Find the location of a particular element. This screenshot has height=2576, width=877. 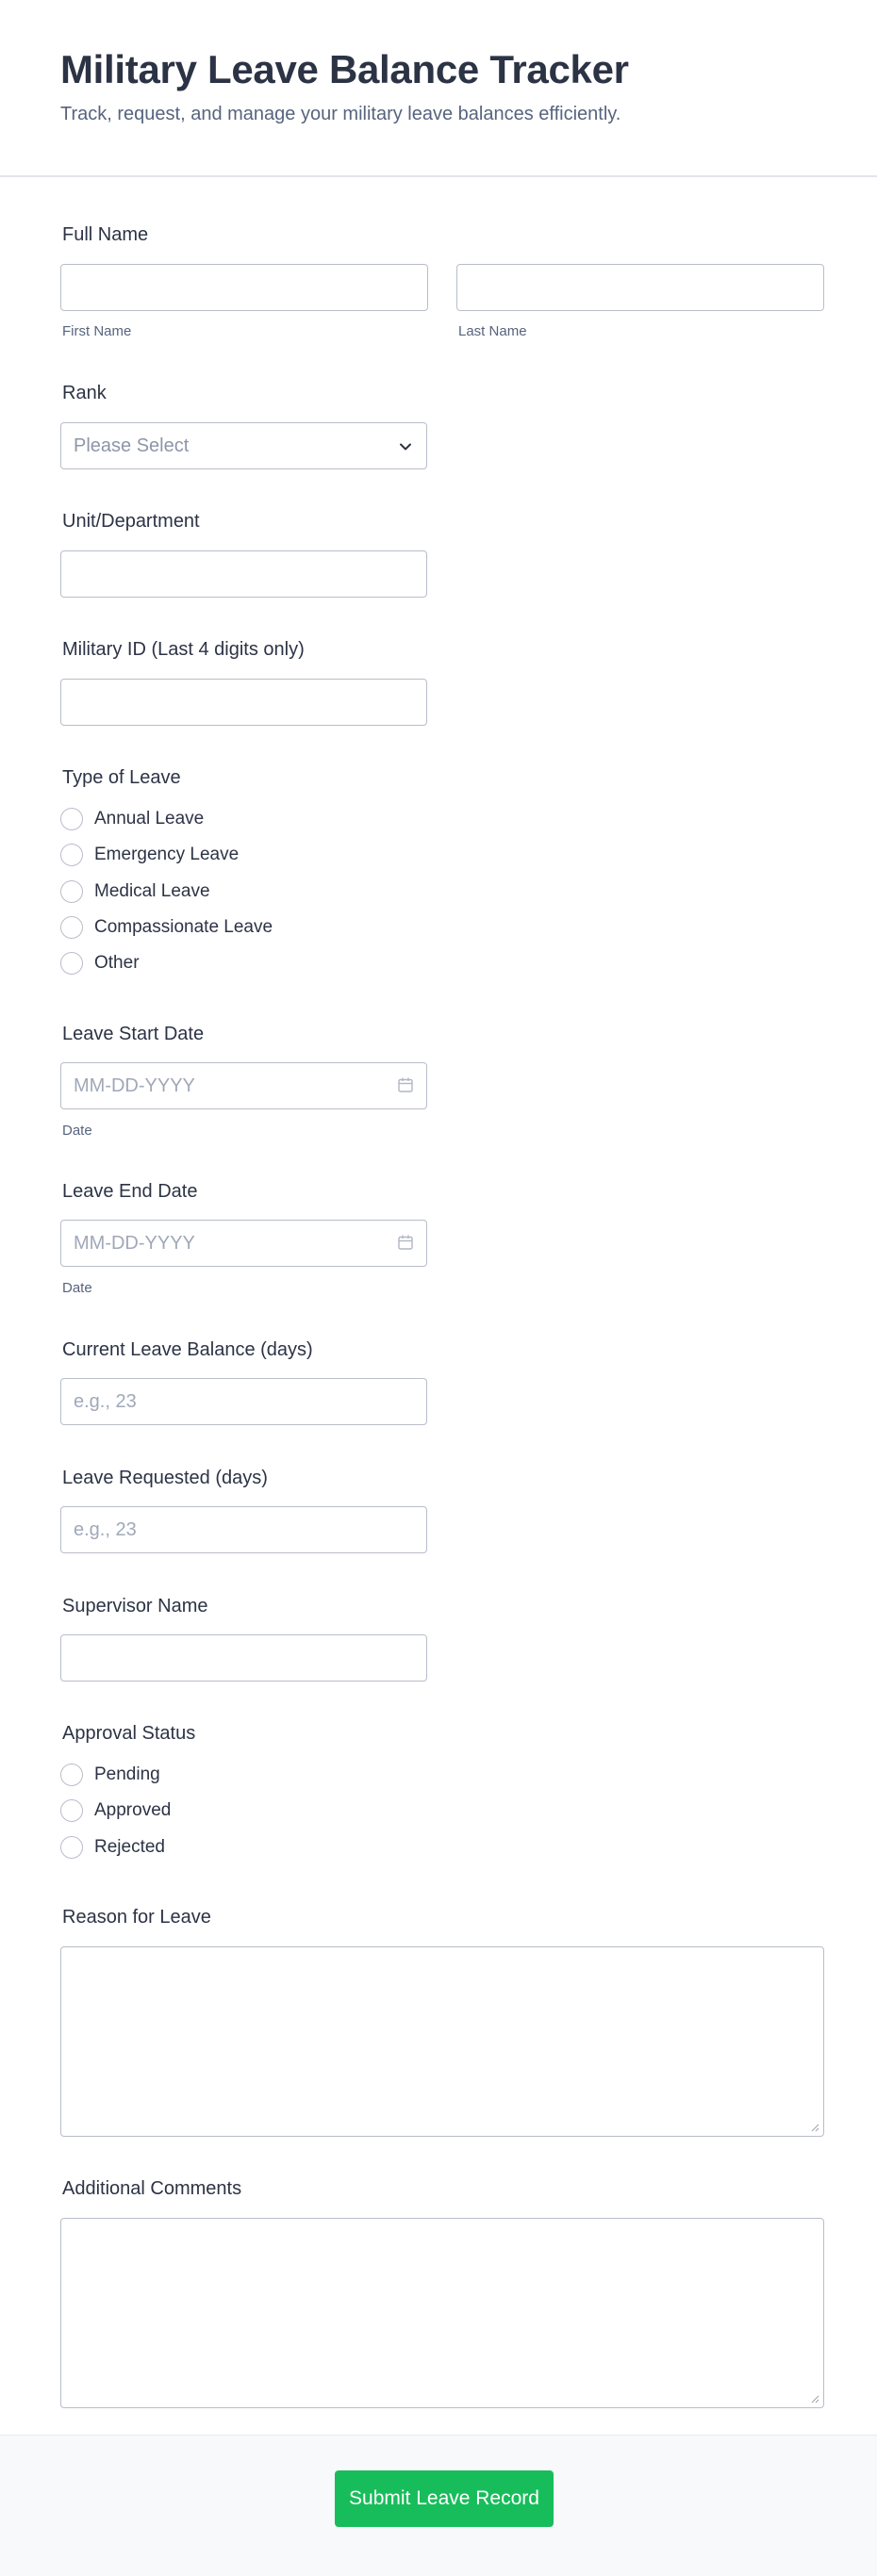

radio-label: Compassionate Leave is located at coordinates (183, 927).